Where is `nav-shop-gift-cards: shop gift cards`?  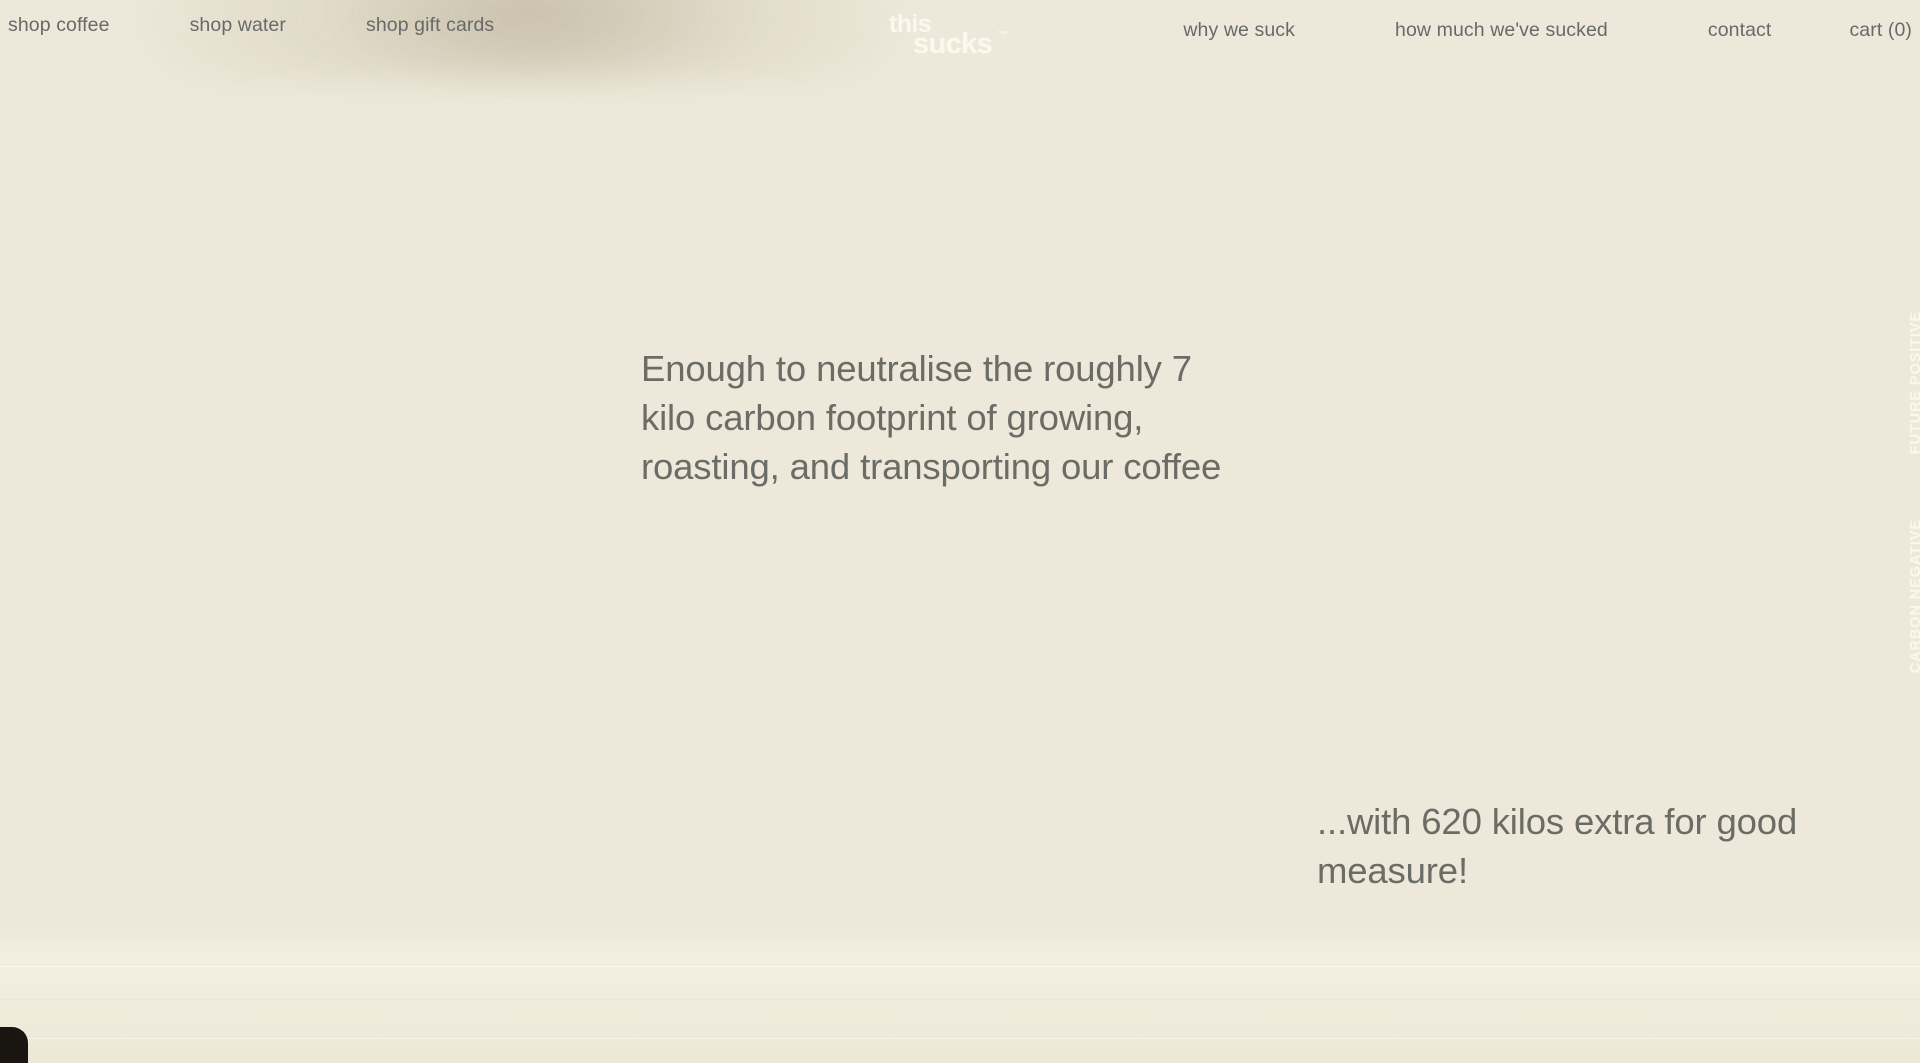 nav-shop-gift-cards: shop gift cards is located at coordinates (430, 25).